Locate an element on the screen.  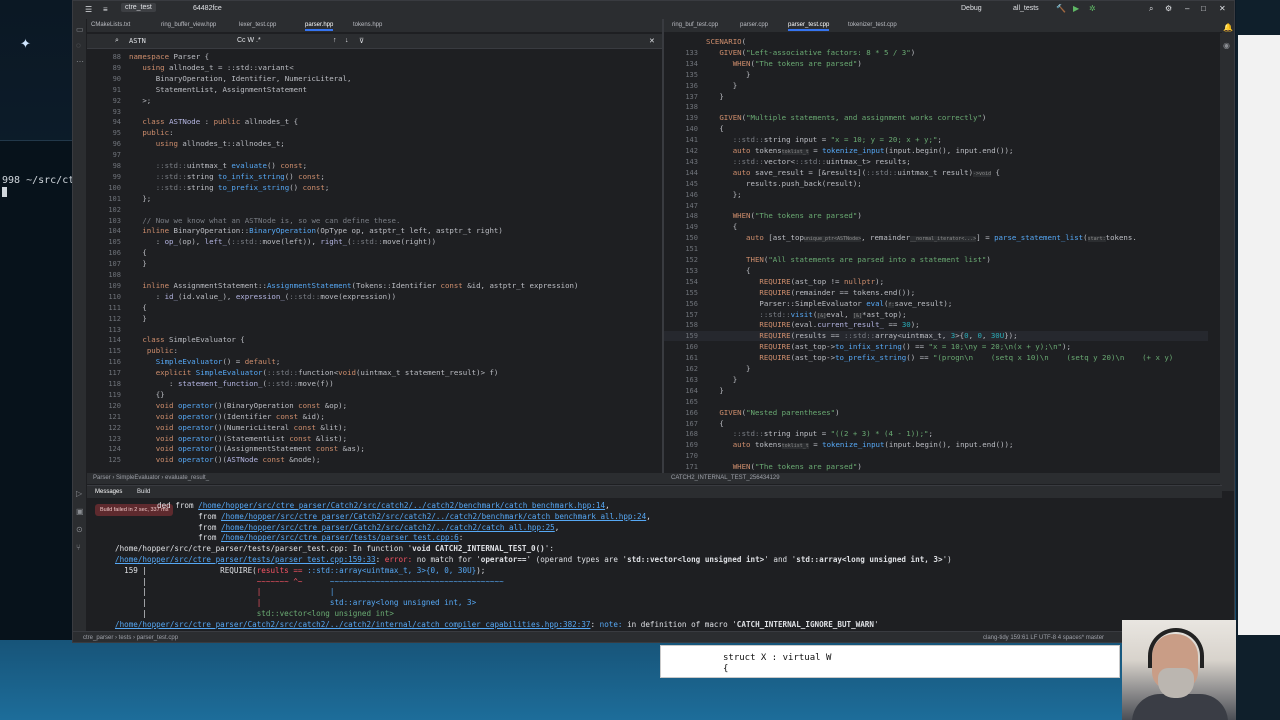
line-number: 117 is located at coordinates (104, 373).